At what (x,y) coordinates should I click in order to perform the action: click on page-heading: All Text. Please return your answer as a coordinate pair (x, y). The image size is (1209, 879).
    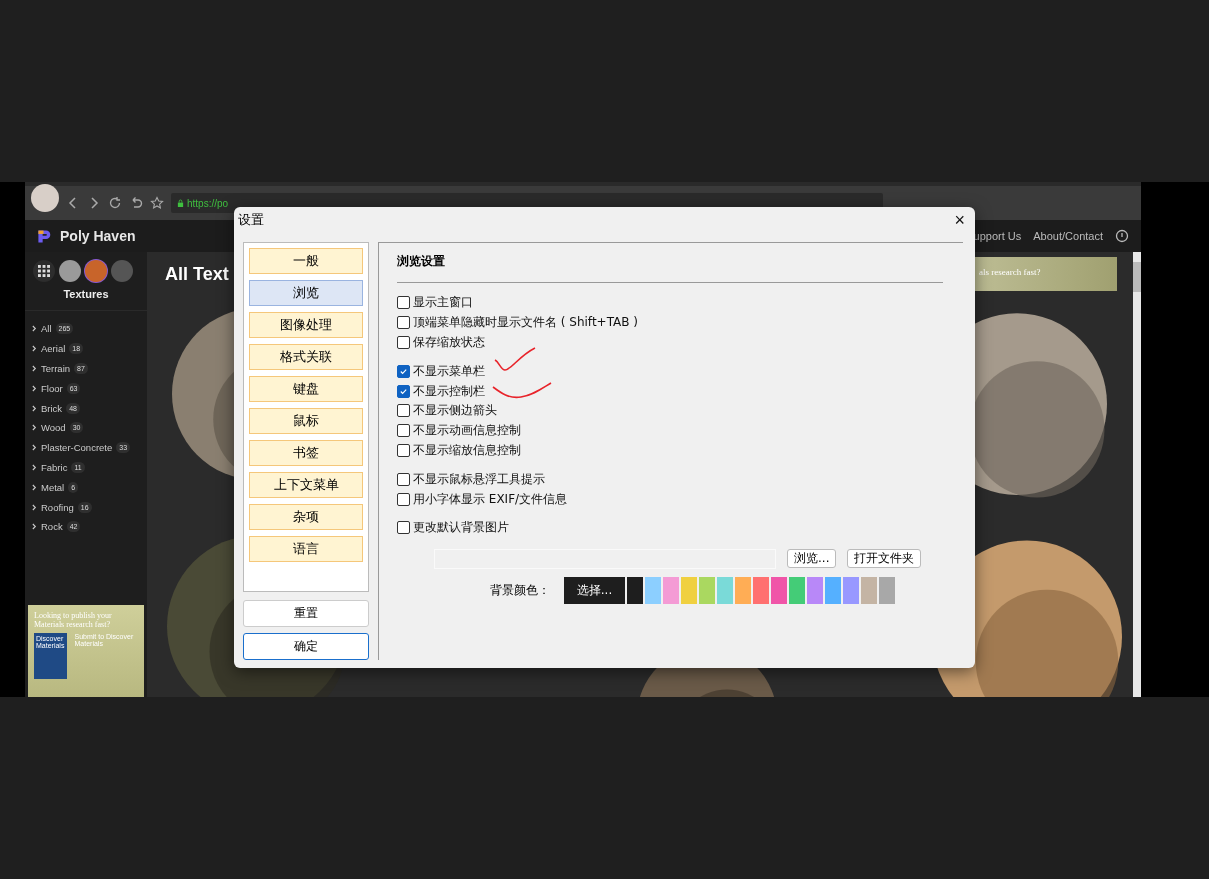
    Looking at the image, I should click on (196, 274).